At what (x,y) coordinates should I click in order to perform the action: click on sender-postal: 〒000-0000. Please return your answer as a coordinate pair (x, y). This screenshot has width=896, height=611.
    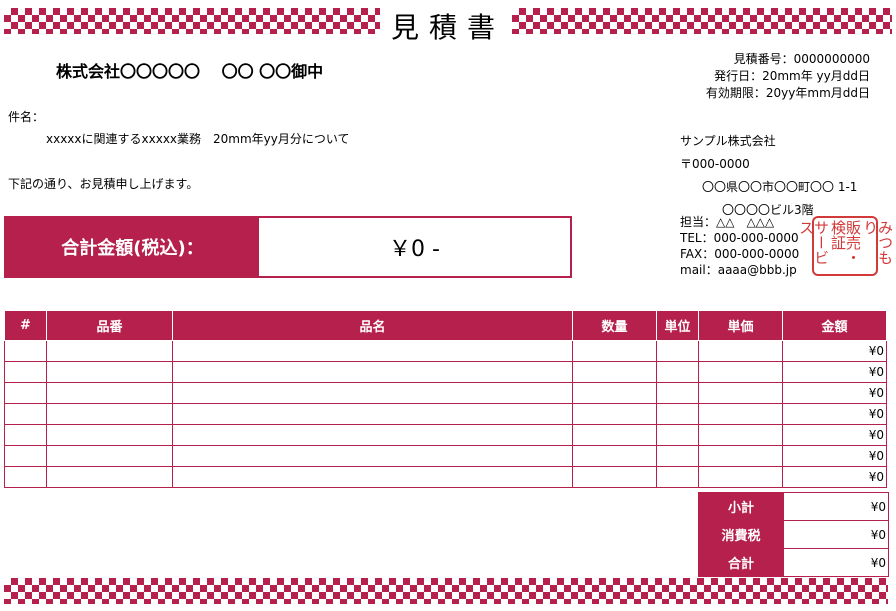
    Looking at the image, I should click on (715, 164).